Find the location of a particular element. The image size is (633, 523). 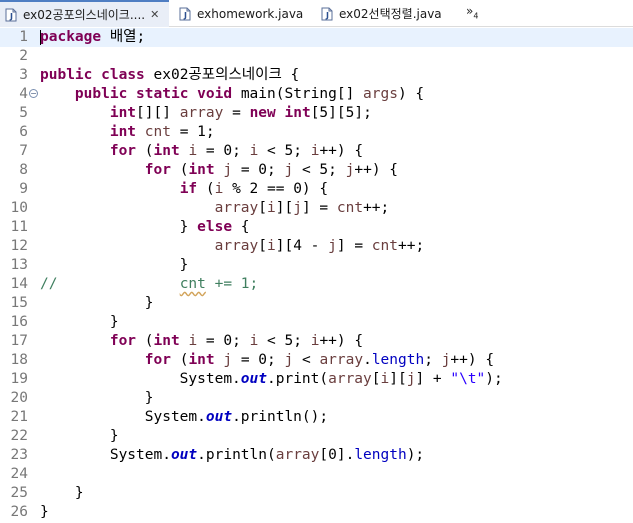

code-text: for (int j = 0; j < 5; j++) { is located at coordinates (219, 170).